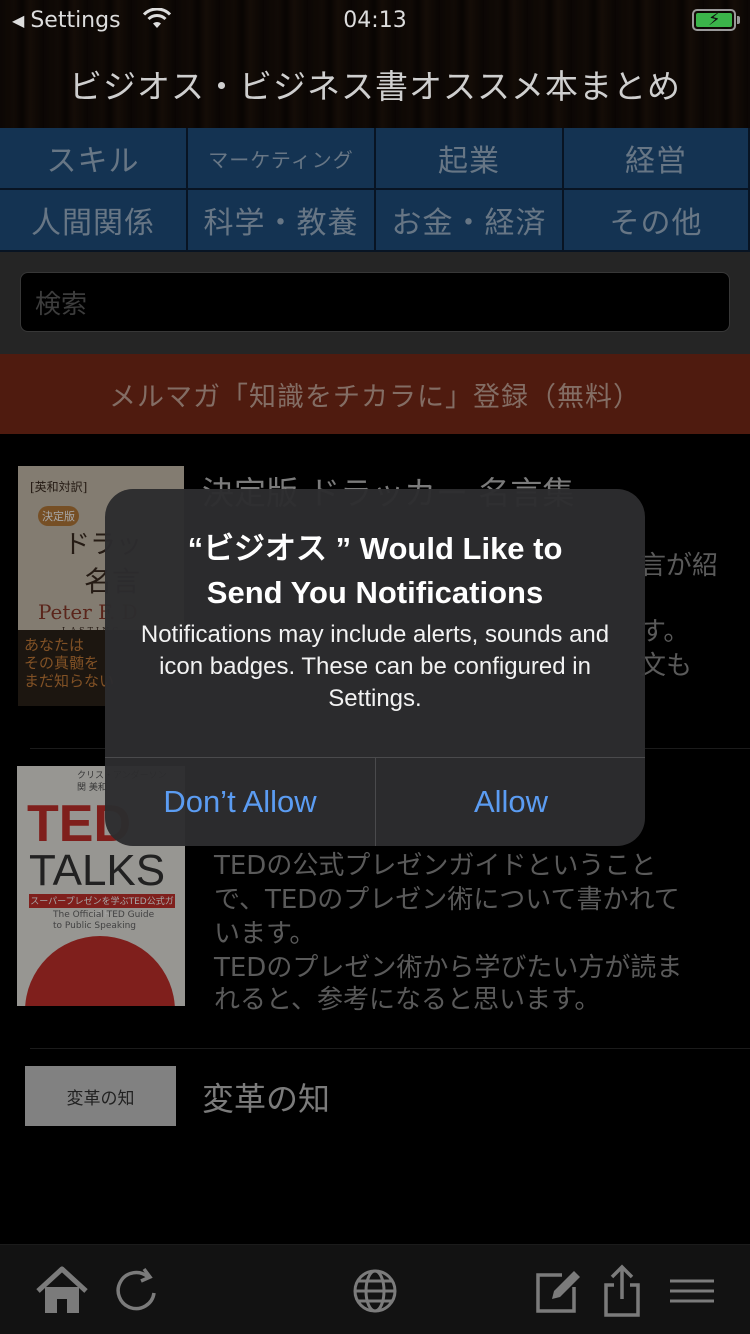 Image resolution: width=750 pixels, height=1334 pixels. What do you see at coordinates (375, 86) in the screenshot?
I see `app-title: ビジオス・ビジネス書オススメ本まとめ` at bounding box center [375, 86].